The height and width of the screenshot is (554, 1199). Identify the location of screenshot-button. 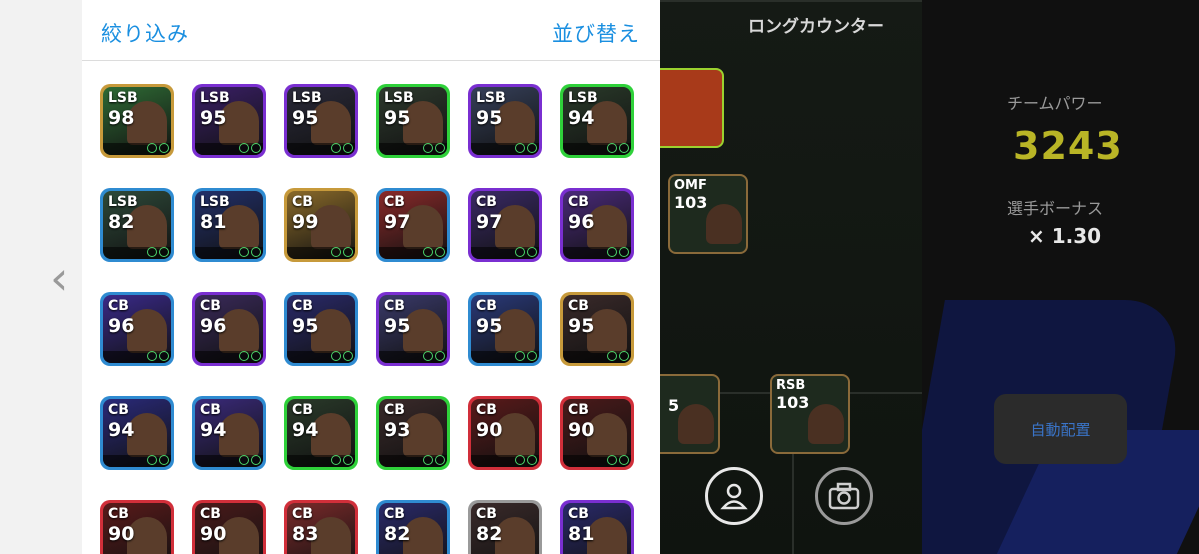
(844, 496).